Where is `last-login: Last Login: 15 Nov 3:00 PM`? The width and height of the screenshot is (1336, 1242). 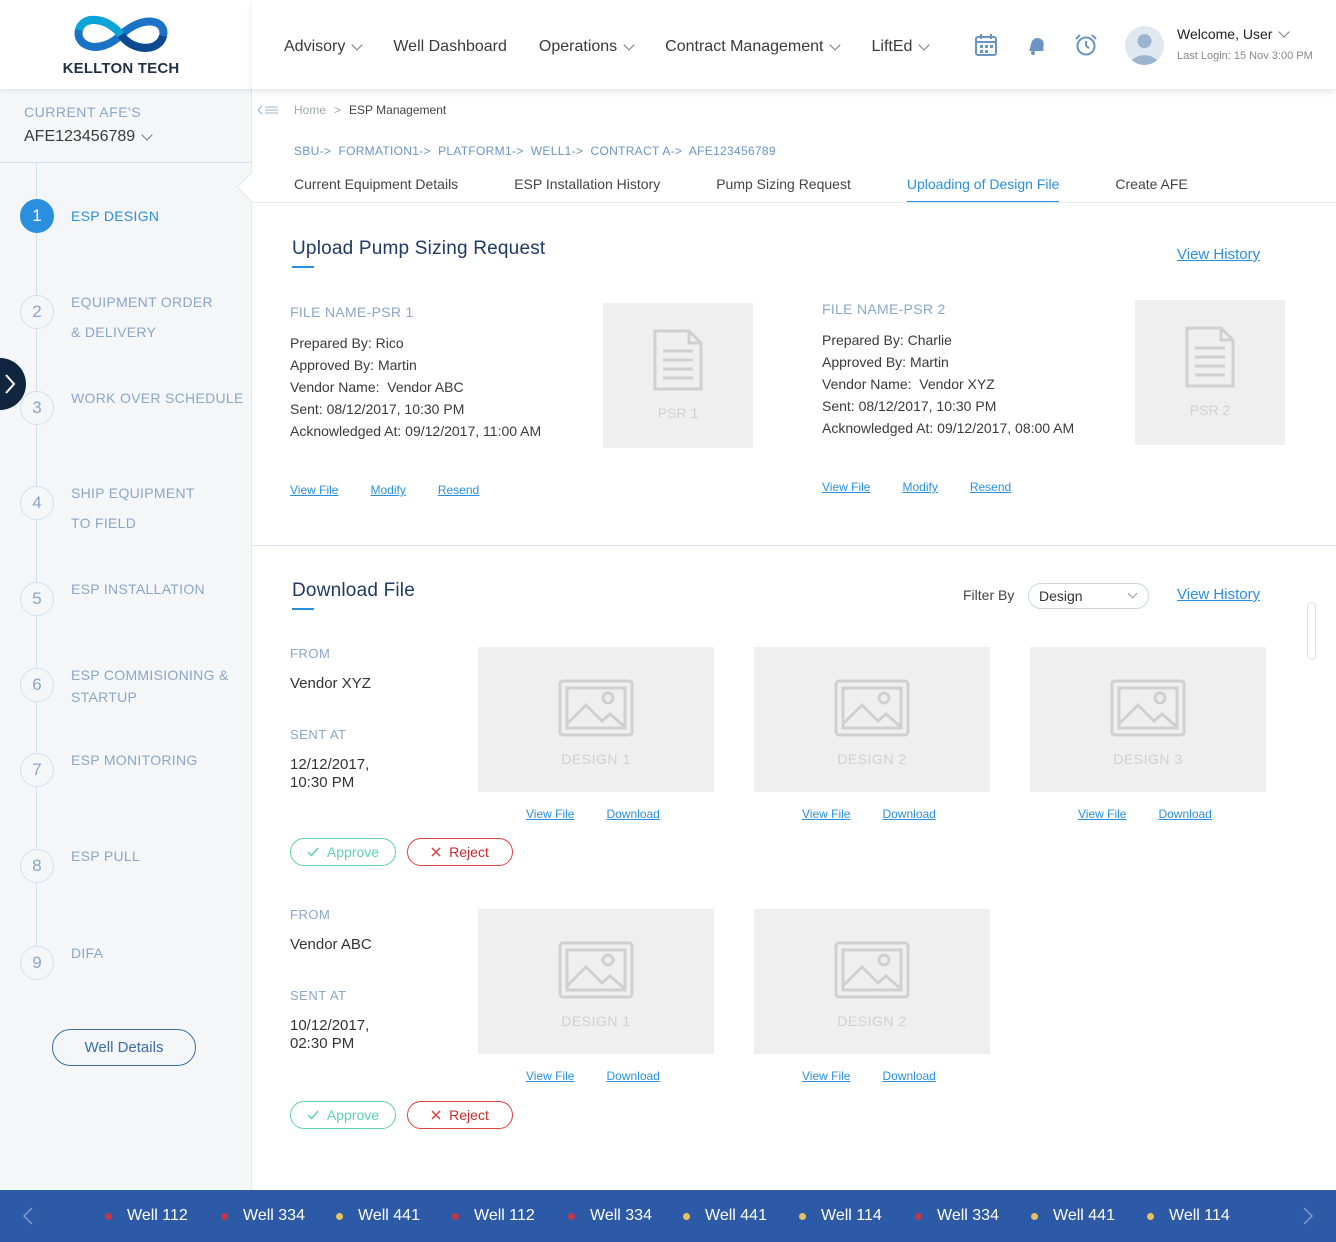 last-login: Last Login: 15 Nov 3:00 PM is located at coordinates (1245, 56).